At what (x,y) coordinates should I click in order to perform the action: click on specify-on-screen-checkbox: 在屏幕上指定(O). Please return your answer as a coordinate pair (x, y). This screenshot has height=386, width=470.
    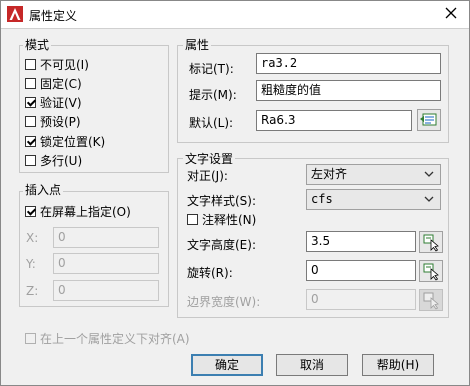
    Looking at the image, I should click on (78, 211).